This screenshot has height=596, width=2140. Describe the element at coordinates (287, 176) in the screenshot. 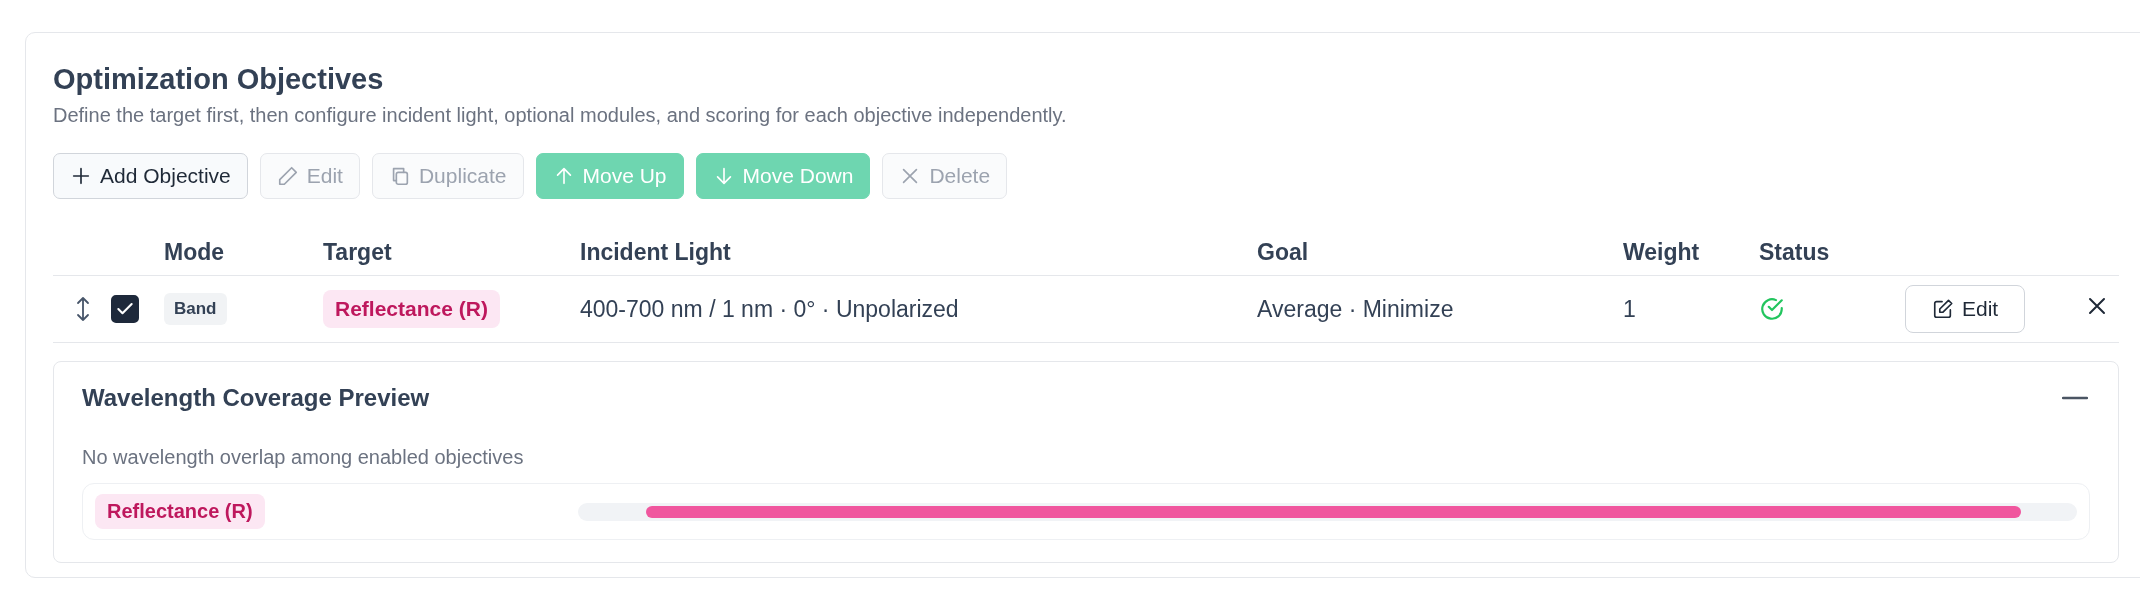

I see `pencil-icon` at that location.